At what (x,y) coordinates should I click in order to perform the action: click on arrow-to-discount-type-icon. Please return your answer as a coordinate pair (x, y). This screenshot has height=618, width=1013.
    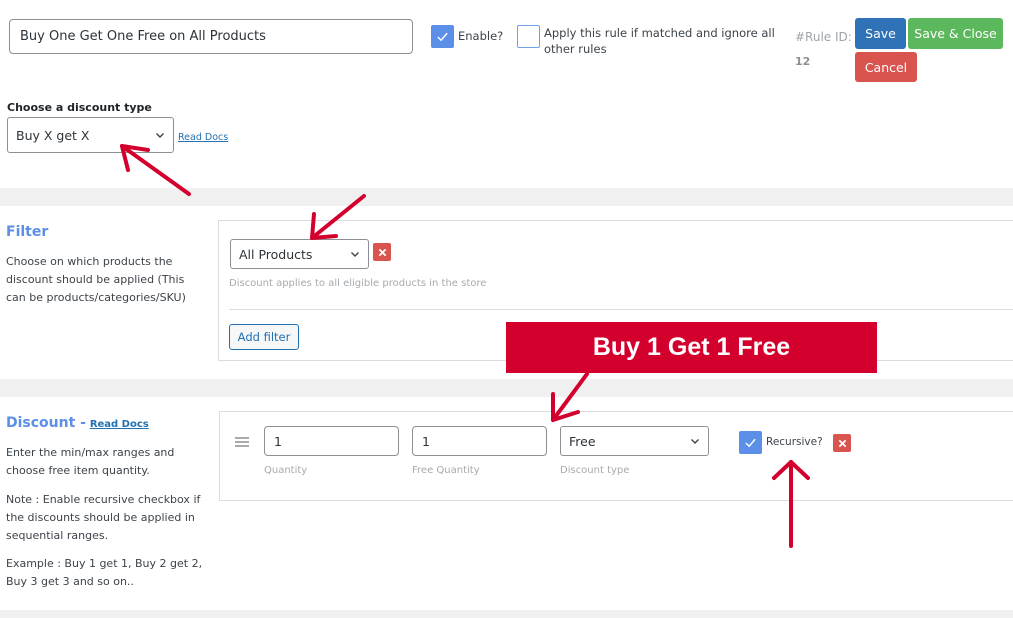
    Looking at the image, I should click on (155, 170).